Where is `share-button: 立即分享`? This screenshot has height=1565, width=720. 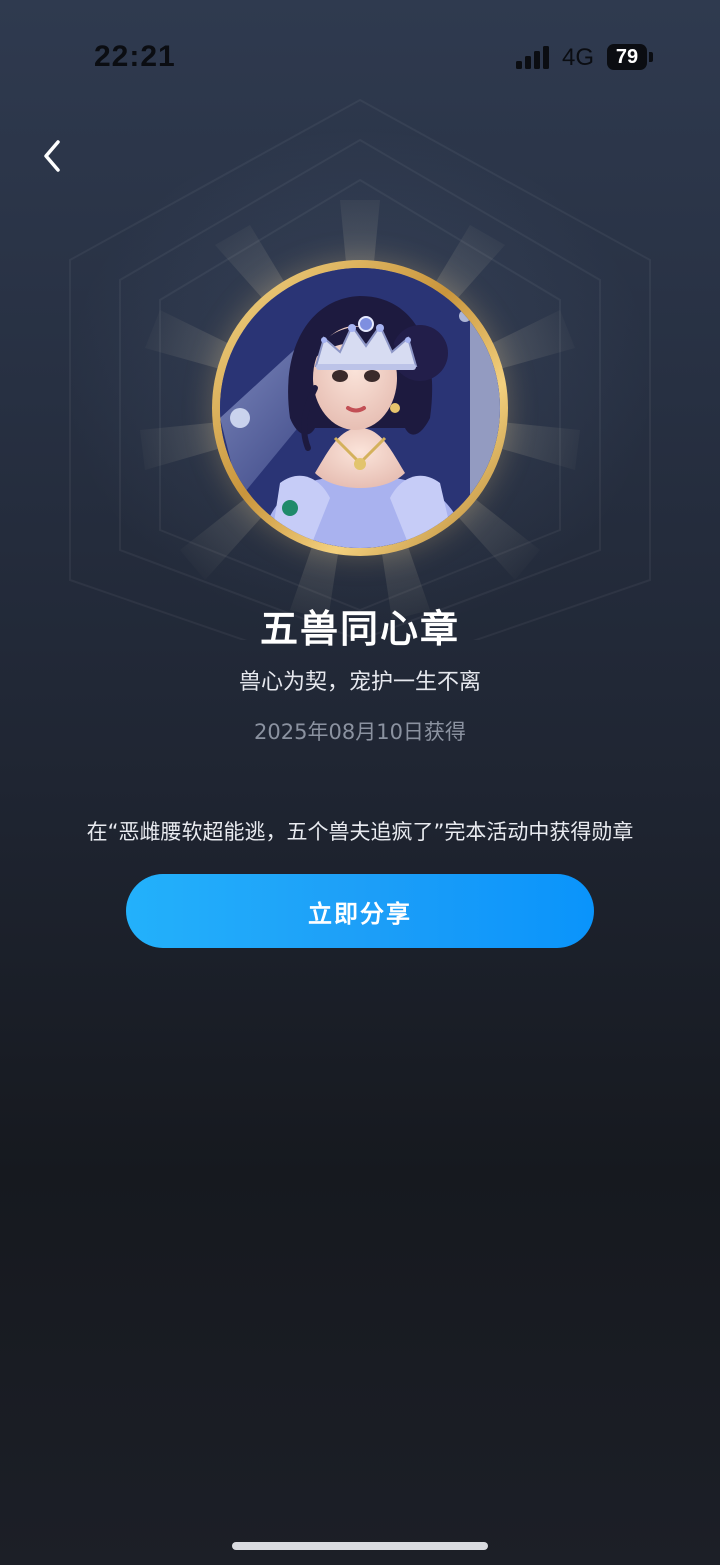 share-button: 立即分享 is located at coordinates (360, 911).